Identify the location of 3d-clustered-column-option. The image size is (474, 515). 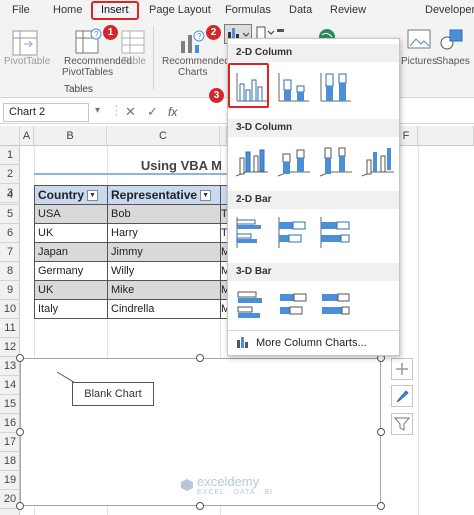
(251, 160).